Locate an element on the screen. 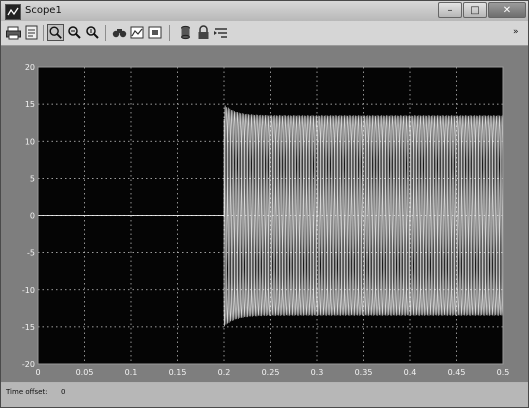 This screenshot has width=529, height=408. floating-scope-icon is located at coordinates (185, 32).